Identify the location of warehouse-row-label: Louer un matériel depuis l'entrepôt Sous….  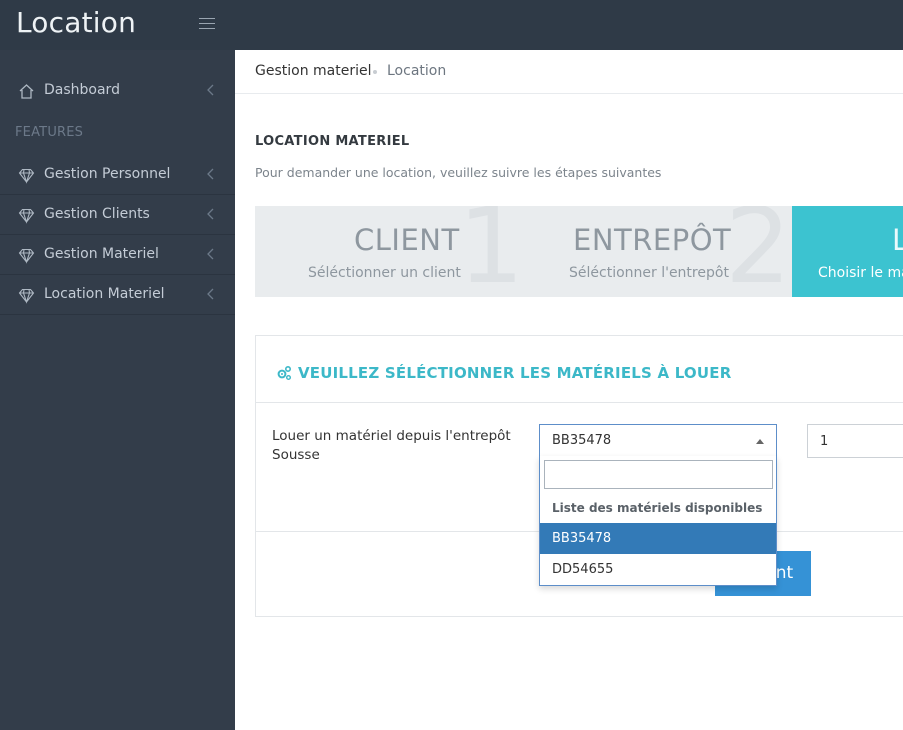
(391, 445).